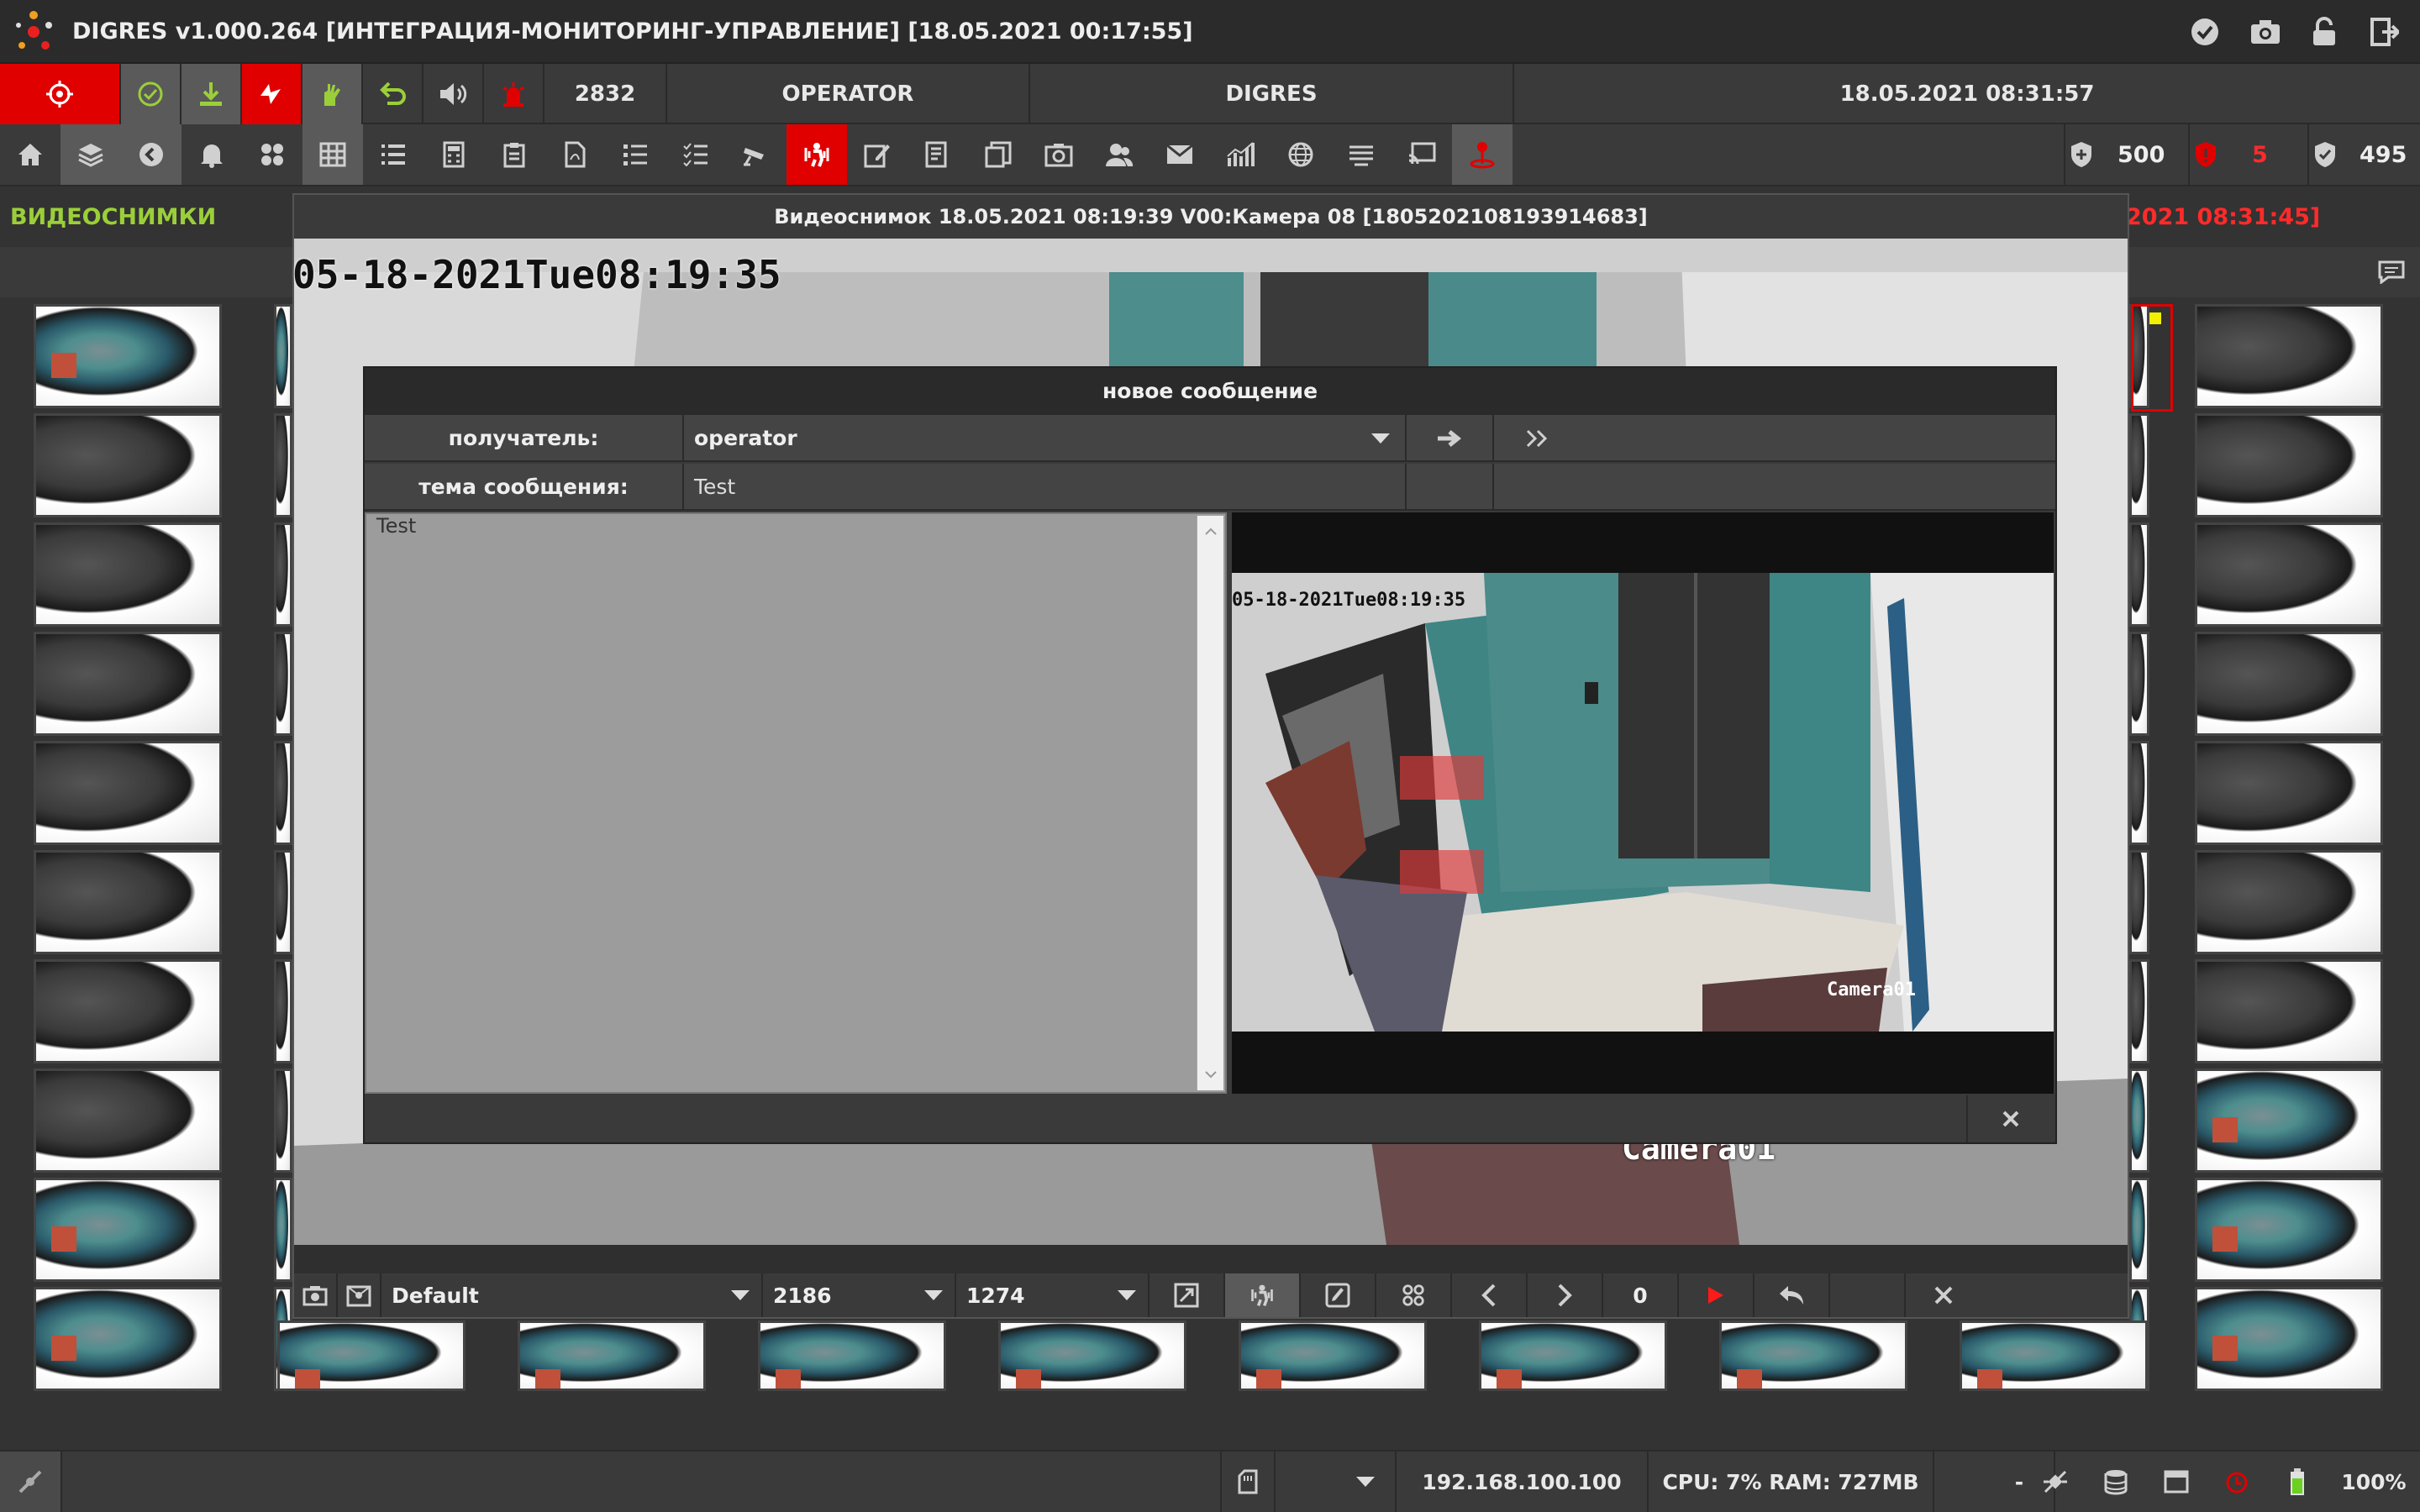 The height and width of the screenshot is (1512, 2420). Describe the element at coordinates (2055, 1482) in the screenshot. I see `satellite-icon` at that location.